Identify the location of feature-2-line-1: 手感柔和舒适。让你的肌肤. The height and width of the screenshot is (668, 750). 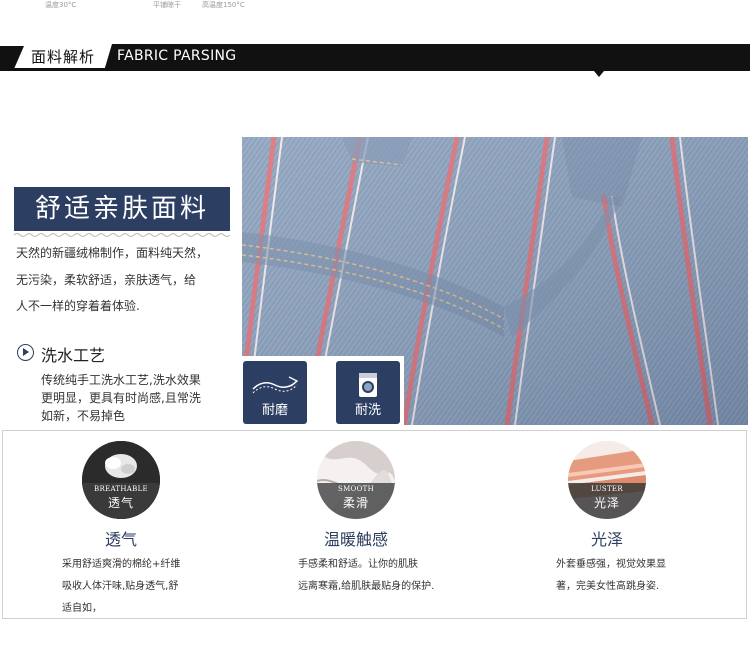
(358, 564).